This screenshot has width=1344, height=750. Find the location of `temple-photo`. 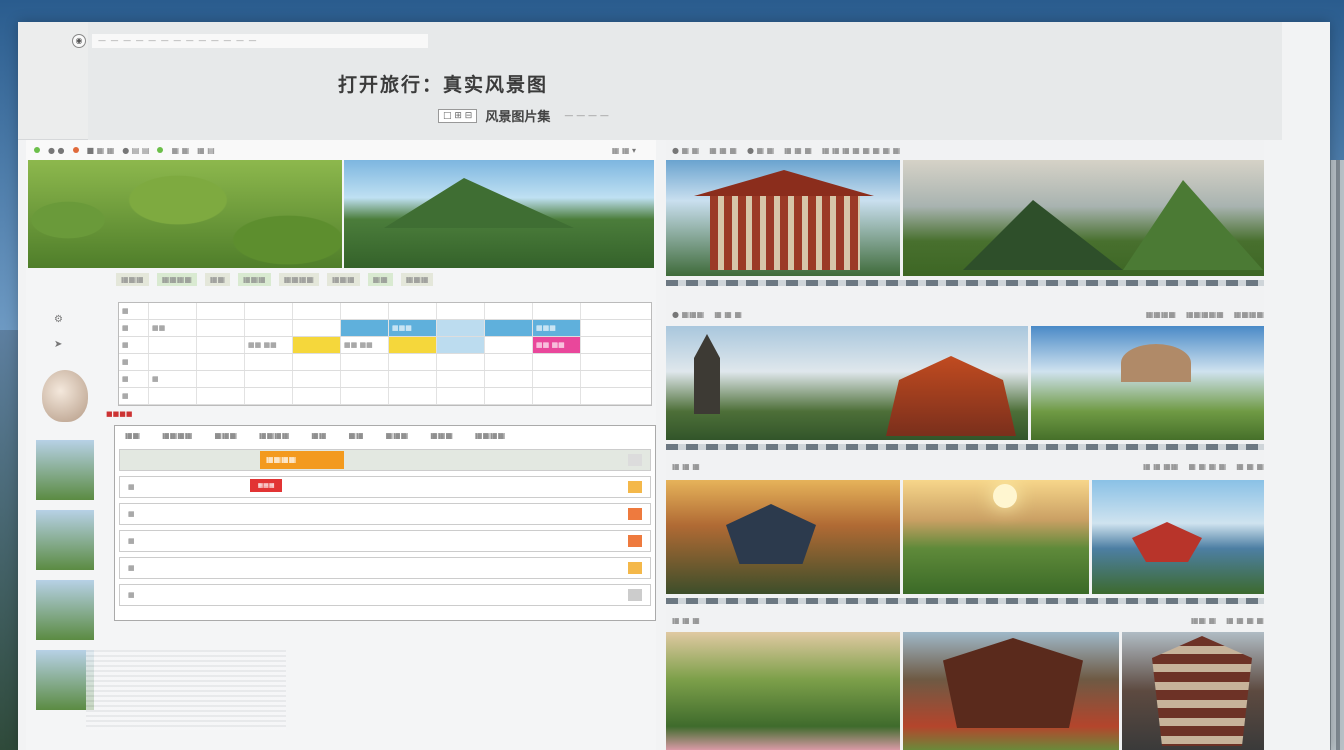

temple-photo is located at coordinates (783, 218).